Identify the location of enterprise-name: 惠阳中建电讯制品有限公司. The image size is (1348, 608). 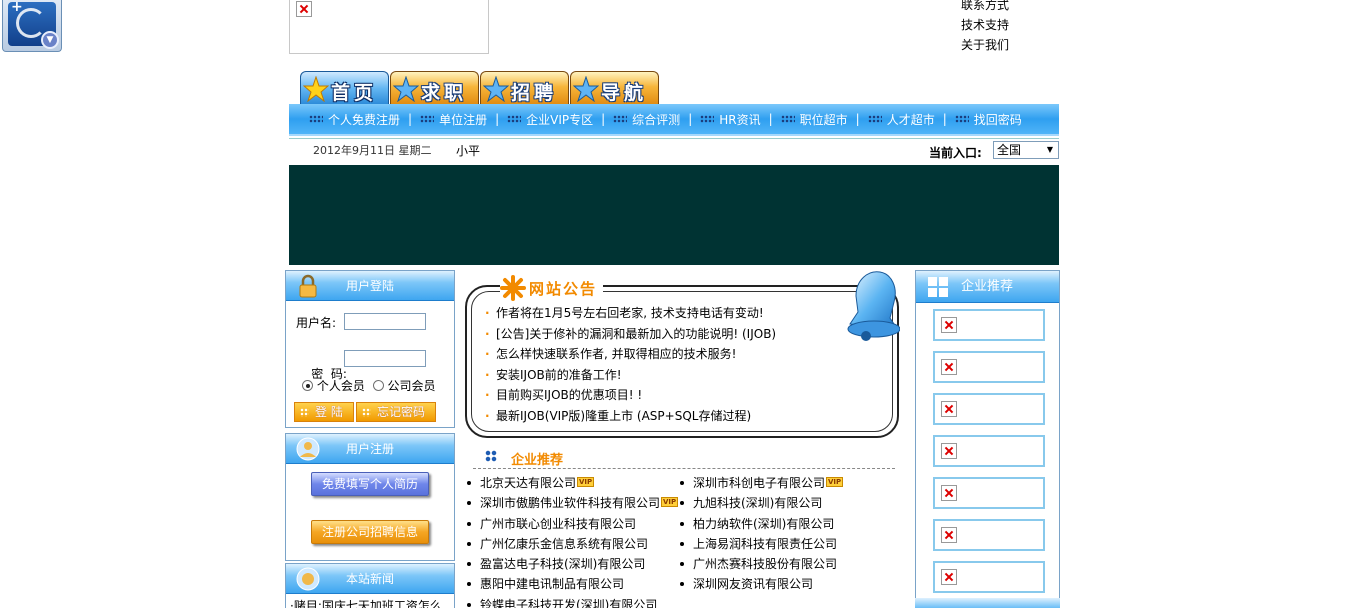
(552, 584).